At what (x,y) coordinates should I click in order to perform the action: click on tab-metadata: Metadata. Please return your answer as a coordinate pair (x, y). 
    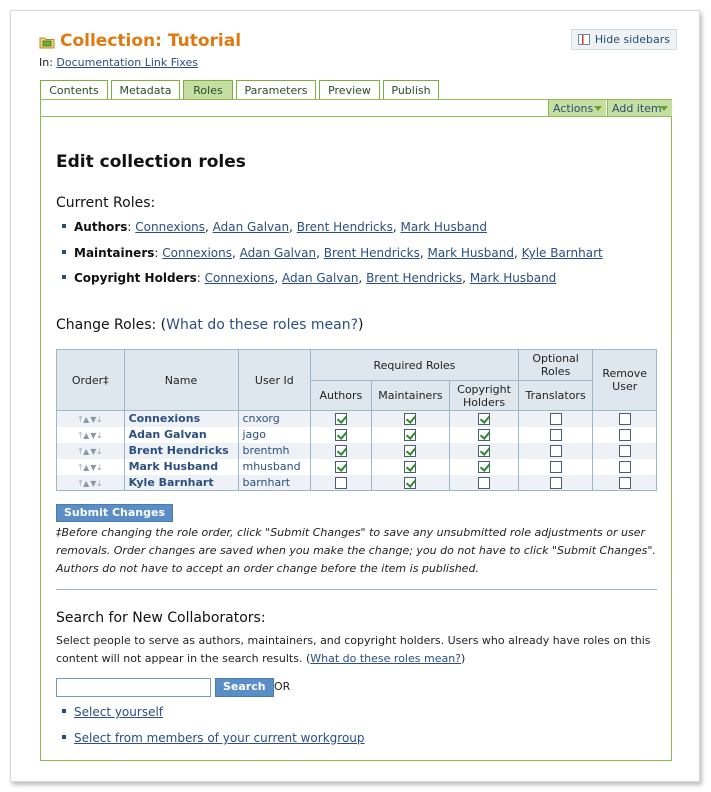
    Looking at the image, I should click on (145, 89).